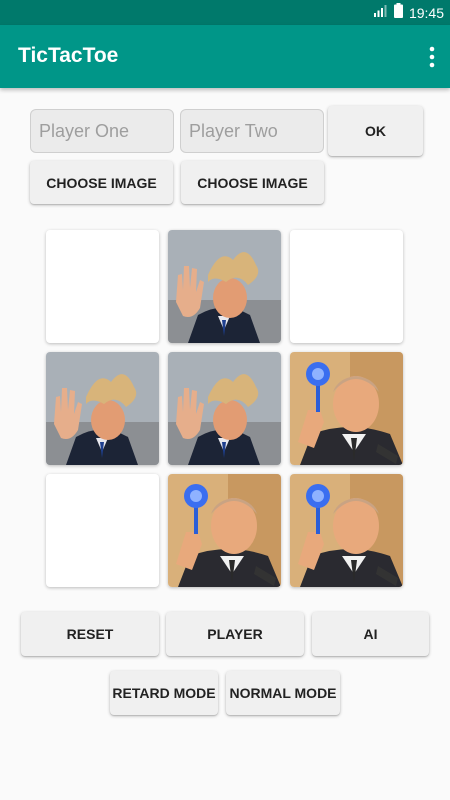 Image resolution: width=450 pixels, height=800 pixels. What do you see at coordinates (283, 693) in the screenshot?
I see `normal-mode-button: NORMAL MODE` at bounding box center [283, 693].